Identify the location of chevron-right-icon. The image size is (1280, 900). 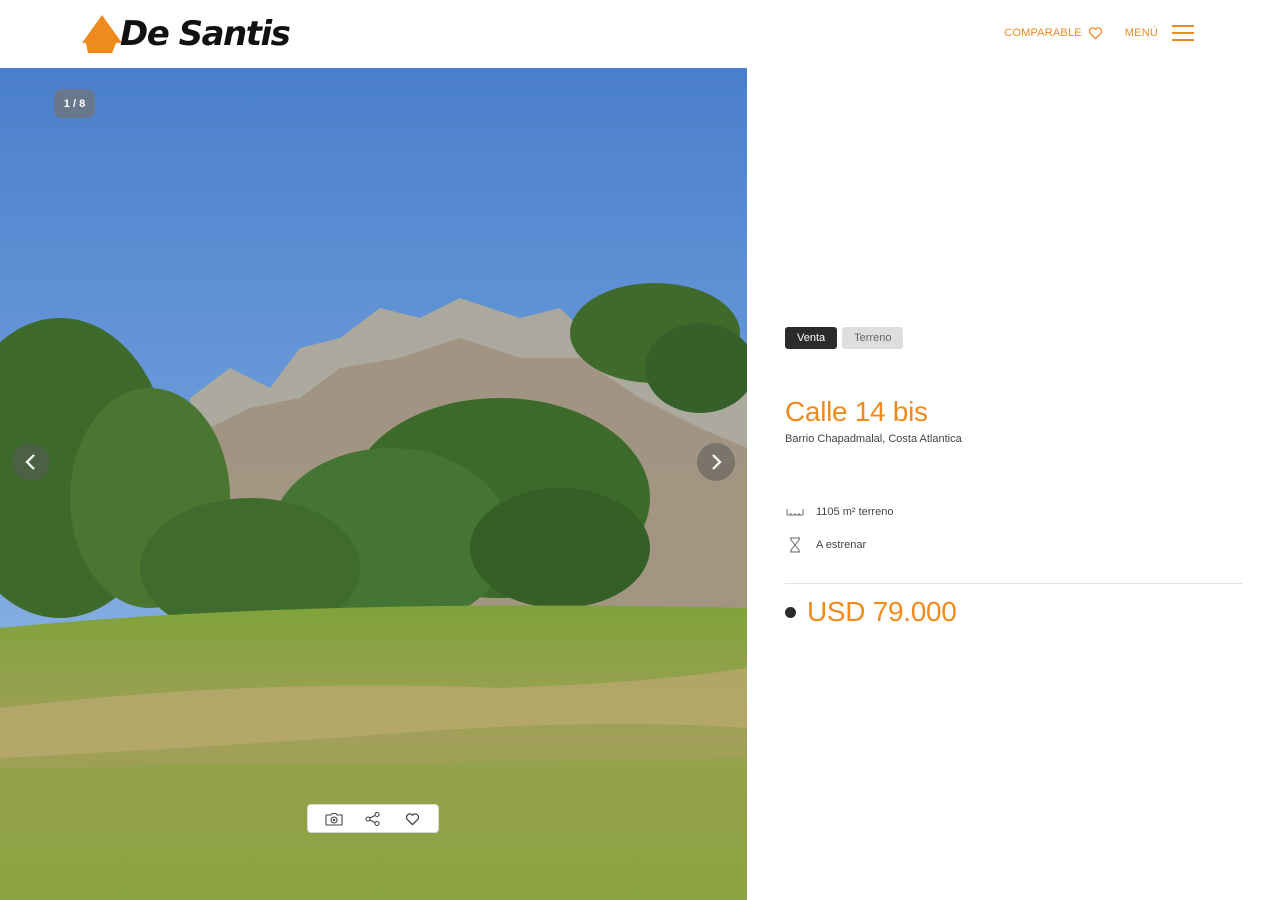
(717, 462).